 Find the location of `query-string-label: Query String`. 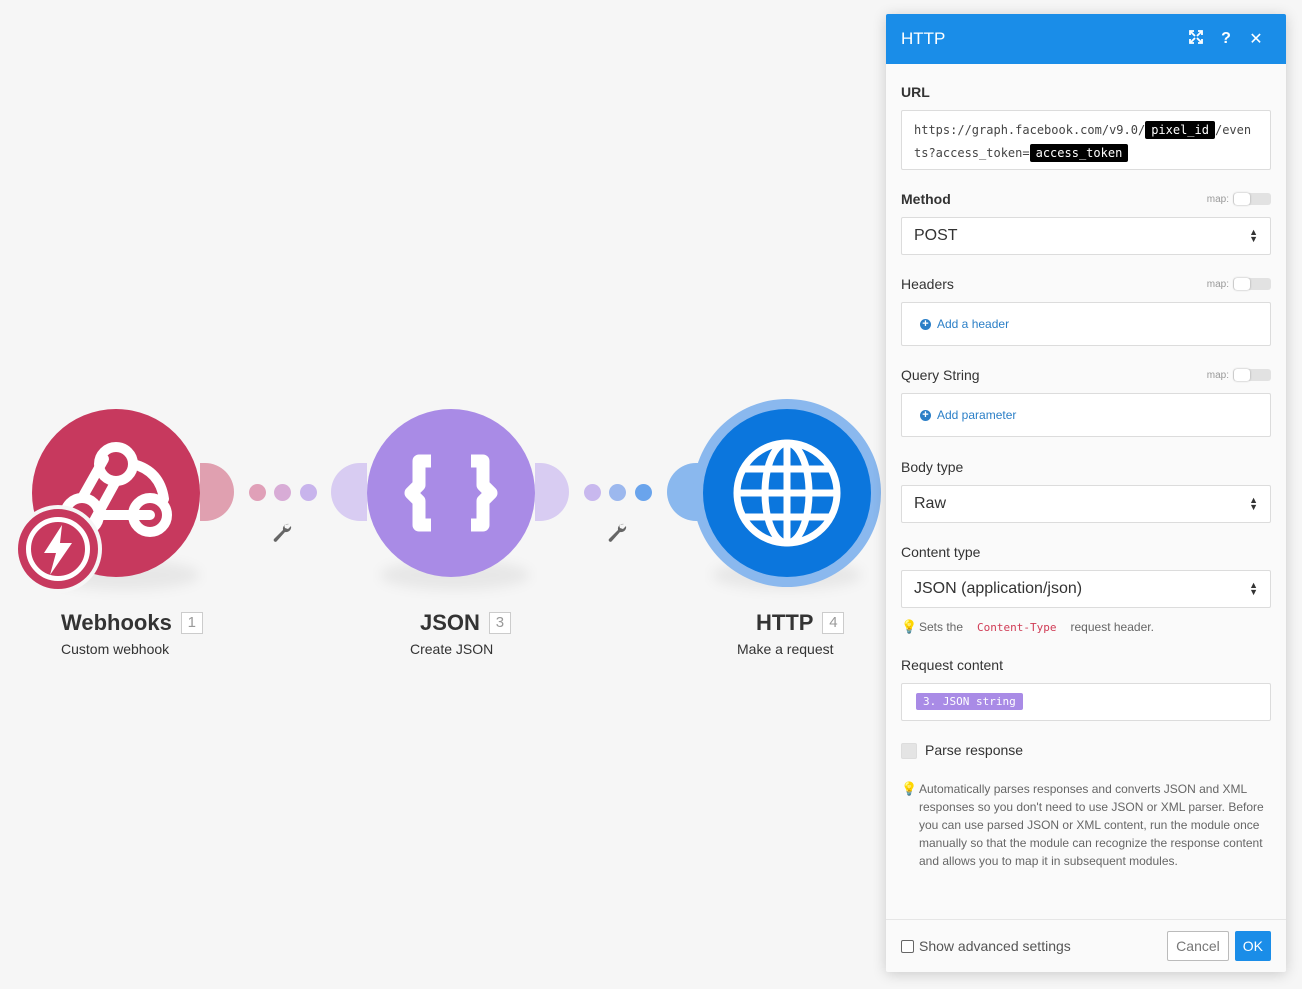

query-string-label: Query String is located at coordinates (940, 375).